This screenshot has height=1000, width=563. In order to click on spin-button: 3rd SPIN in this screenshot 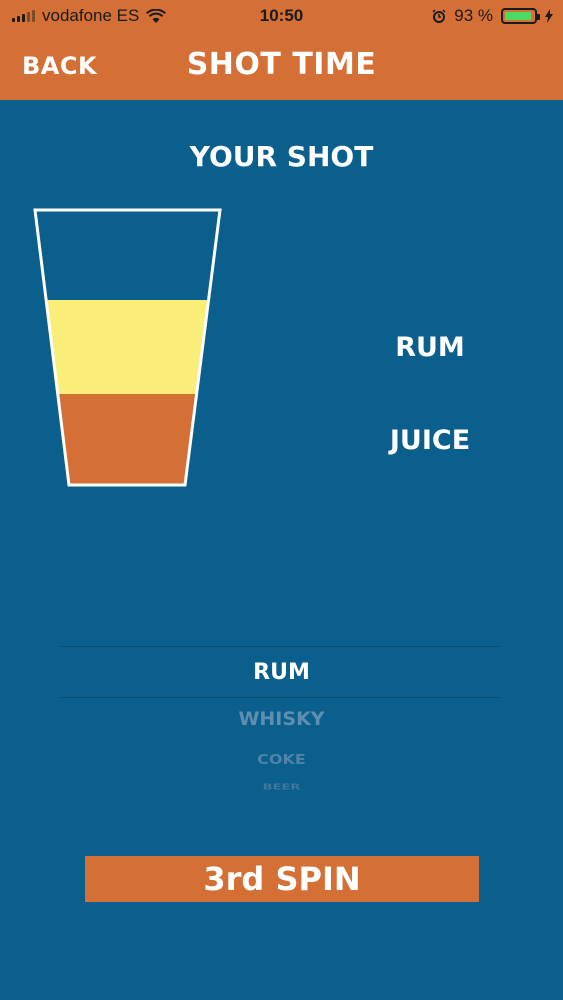, I will do `click(282, 879)`.